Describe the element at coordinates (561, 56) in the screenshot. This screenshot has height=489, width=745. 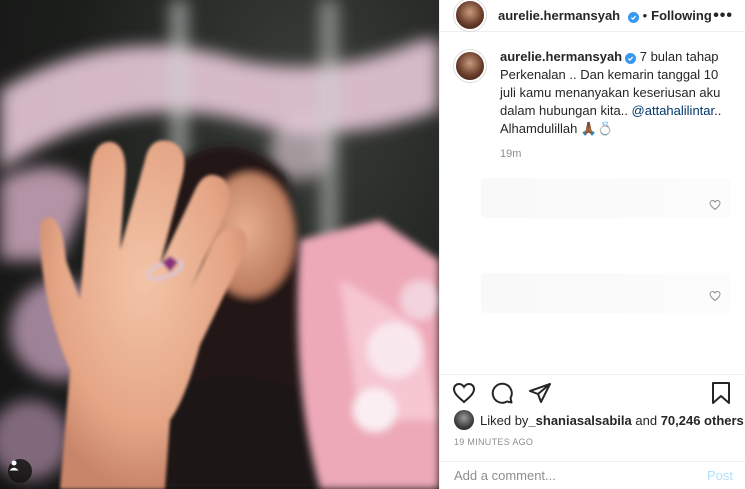
I see `caption-username: aurelie.hermansyah` at that location.